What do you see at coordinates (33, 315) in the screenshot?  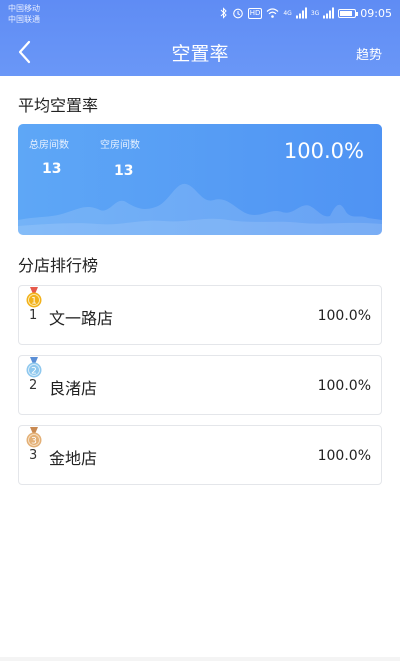 I see `rank-number: 1` at bounding box center [33, 315].